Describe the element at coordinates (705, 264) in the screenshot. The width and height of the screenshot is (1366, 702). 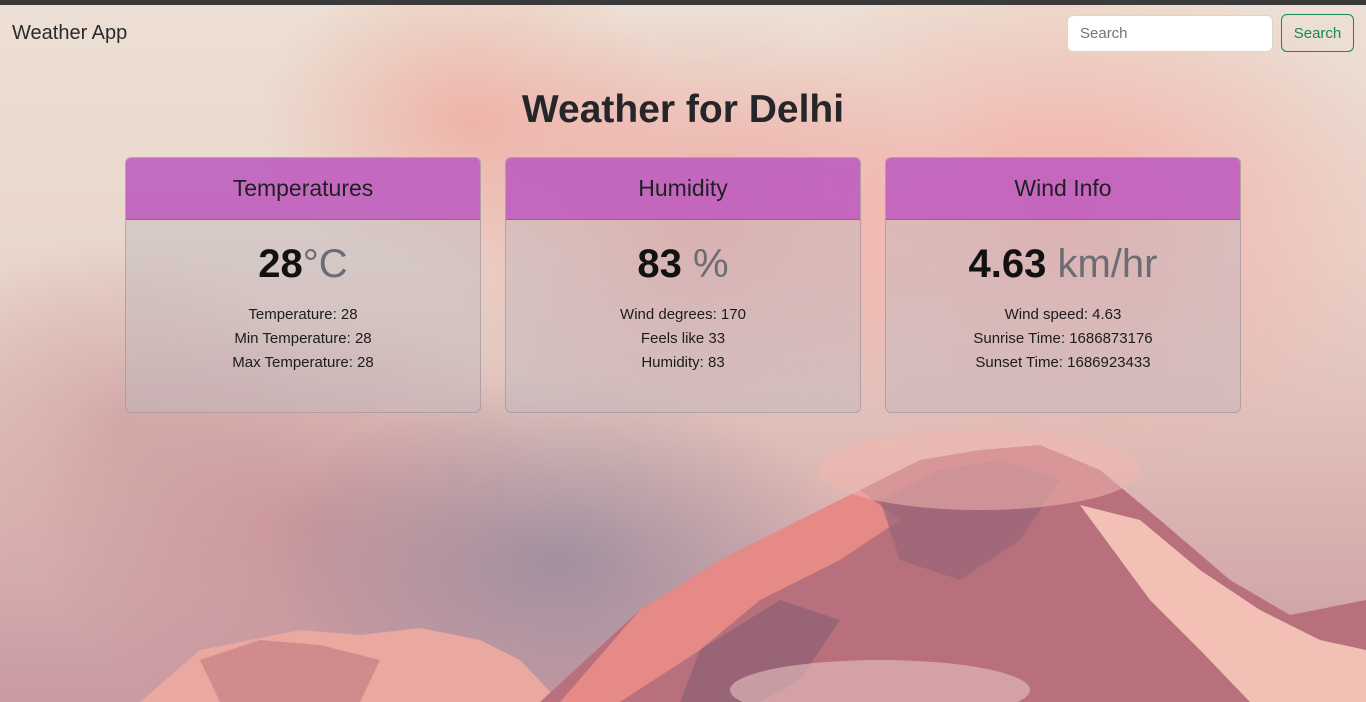
I see `value-unit: %` at that location.